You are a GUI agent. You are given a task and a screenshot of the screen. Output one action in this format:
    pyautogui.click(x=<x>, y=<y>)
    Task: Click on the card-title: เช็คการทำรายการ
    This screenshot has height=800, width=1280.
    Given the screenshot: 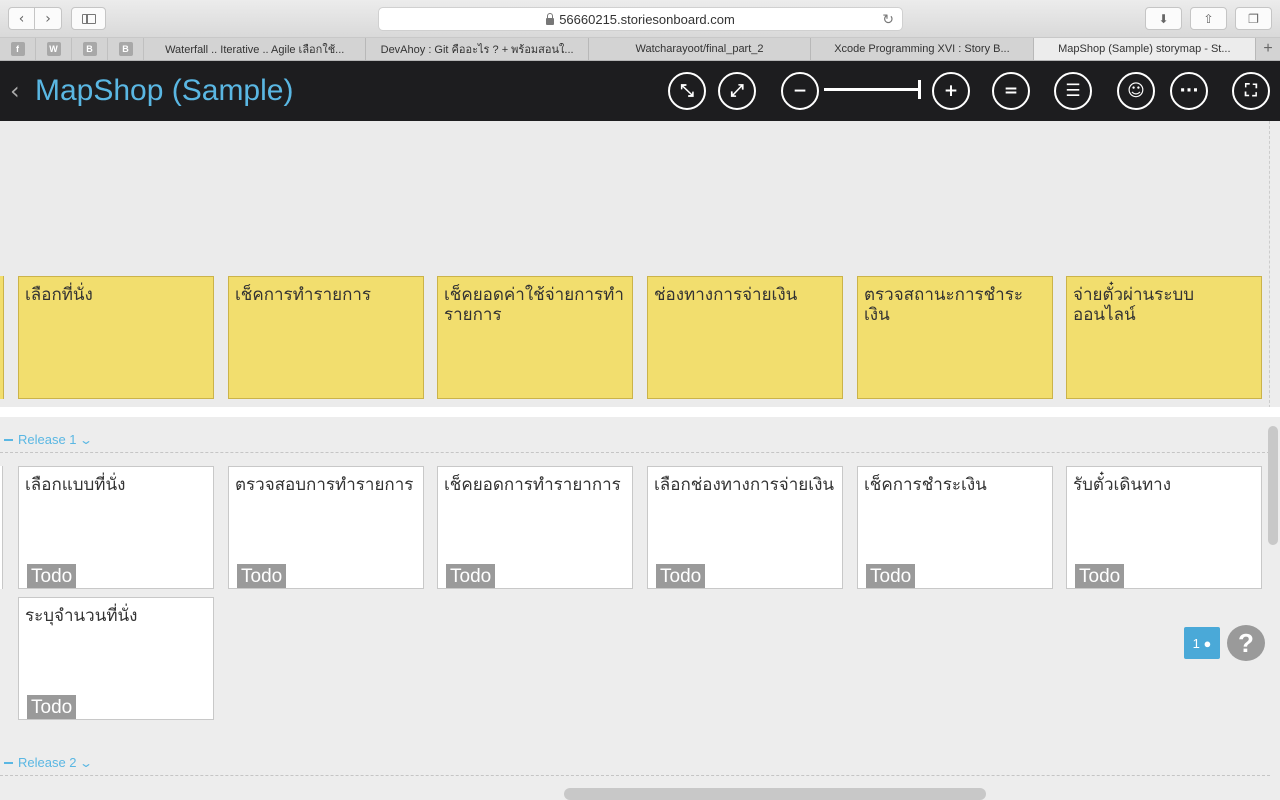 What is the action you would take?
    pyautogui.click(x=303, y=295)
    